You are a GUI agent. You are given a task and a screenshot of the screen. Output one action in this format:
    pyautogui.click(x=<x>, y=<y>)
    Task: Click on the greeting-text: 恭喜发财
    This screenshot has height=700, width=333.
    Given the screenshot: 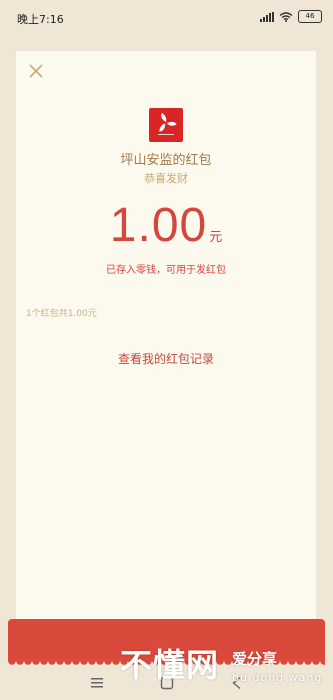 What is the action you would take?
    pyautogui.click(x=166, y=178)
    